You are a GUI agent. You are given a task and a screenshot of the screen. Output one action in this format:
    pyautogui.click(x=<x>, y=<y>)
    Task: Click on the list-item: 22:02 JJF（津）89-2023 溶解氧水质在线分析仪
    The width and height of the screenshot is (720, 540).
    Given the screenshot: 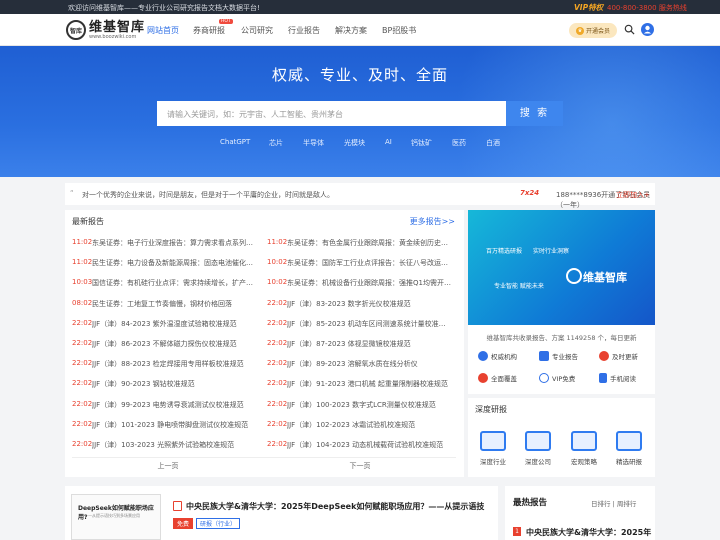 What is the action you would take?
    pyautogui.click(x=363, y=369)
    